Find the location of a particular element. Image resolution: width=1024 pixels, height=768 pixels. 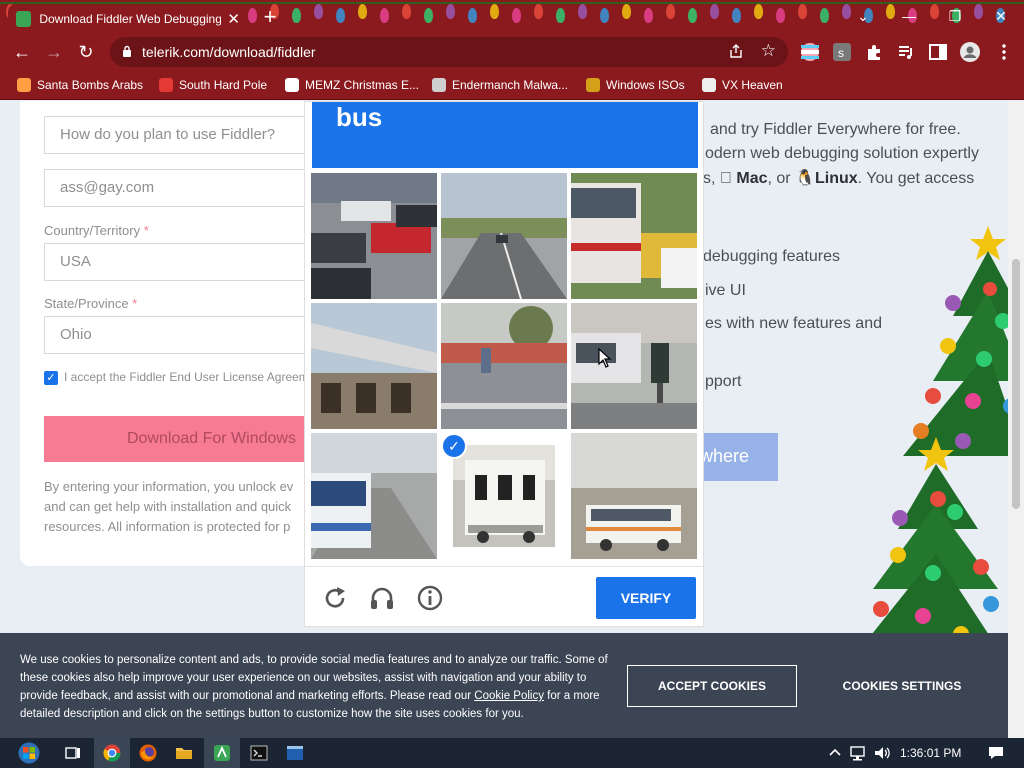

bookmark-windows-isos: Windows ISOs is located at coordinates (635, 85).